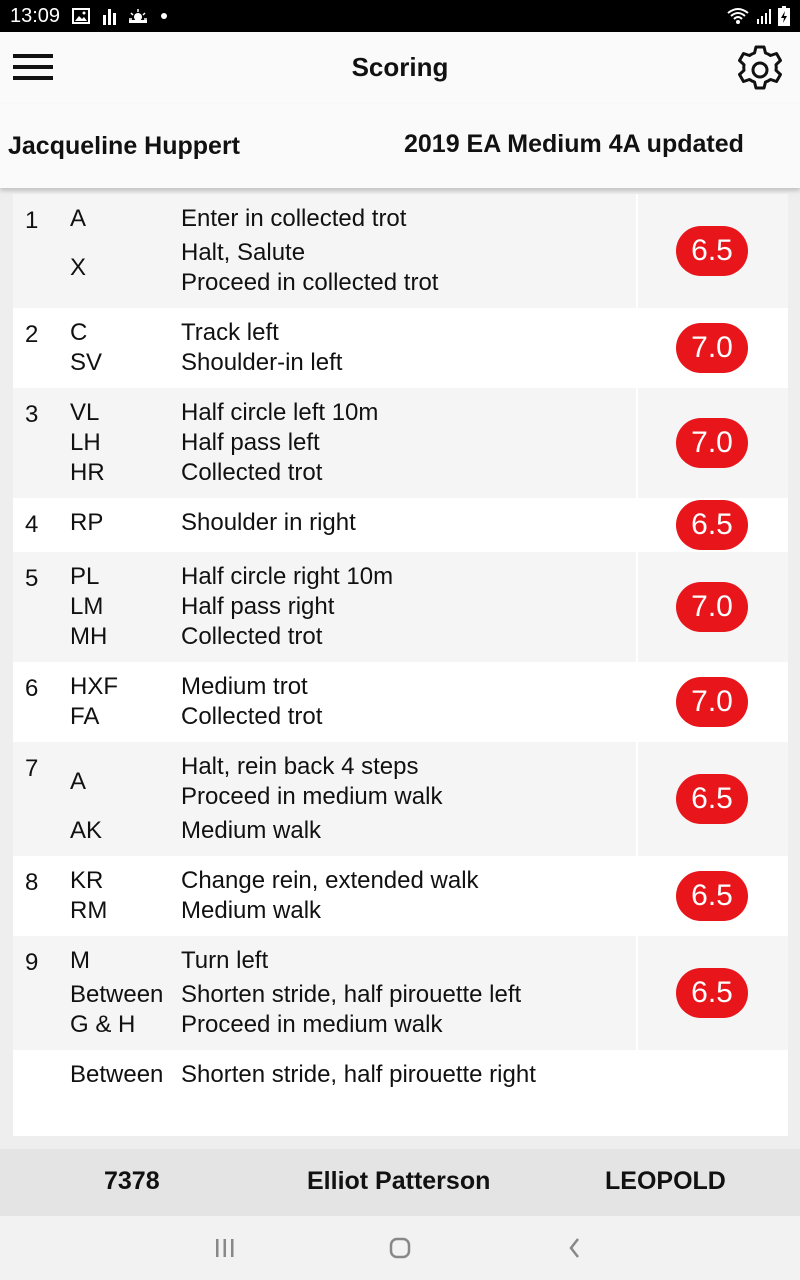 This screenshot has width=800, height=1280. What do you see at coordinates (32, 334) in the screenshot?
I see `movement-number: 2` at bounding box center [32, 334].